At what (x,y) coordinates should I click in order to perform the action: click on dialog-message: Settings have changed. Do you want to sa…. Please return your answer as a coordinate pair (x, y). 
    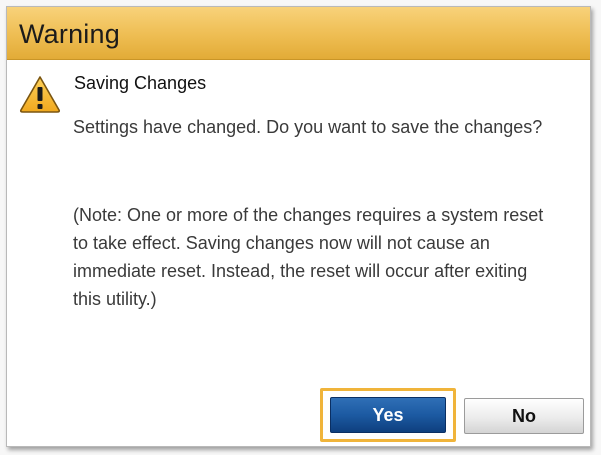
    Looking at the image, I should click on (308, 127).